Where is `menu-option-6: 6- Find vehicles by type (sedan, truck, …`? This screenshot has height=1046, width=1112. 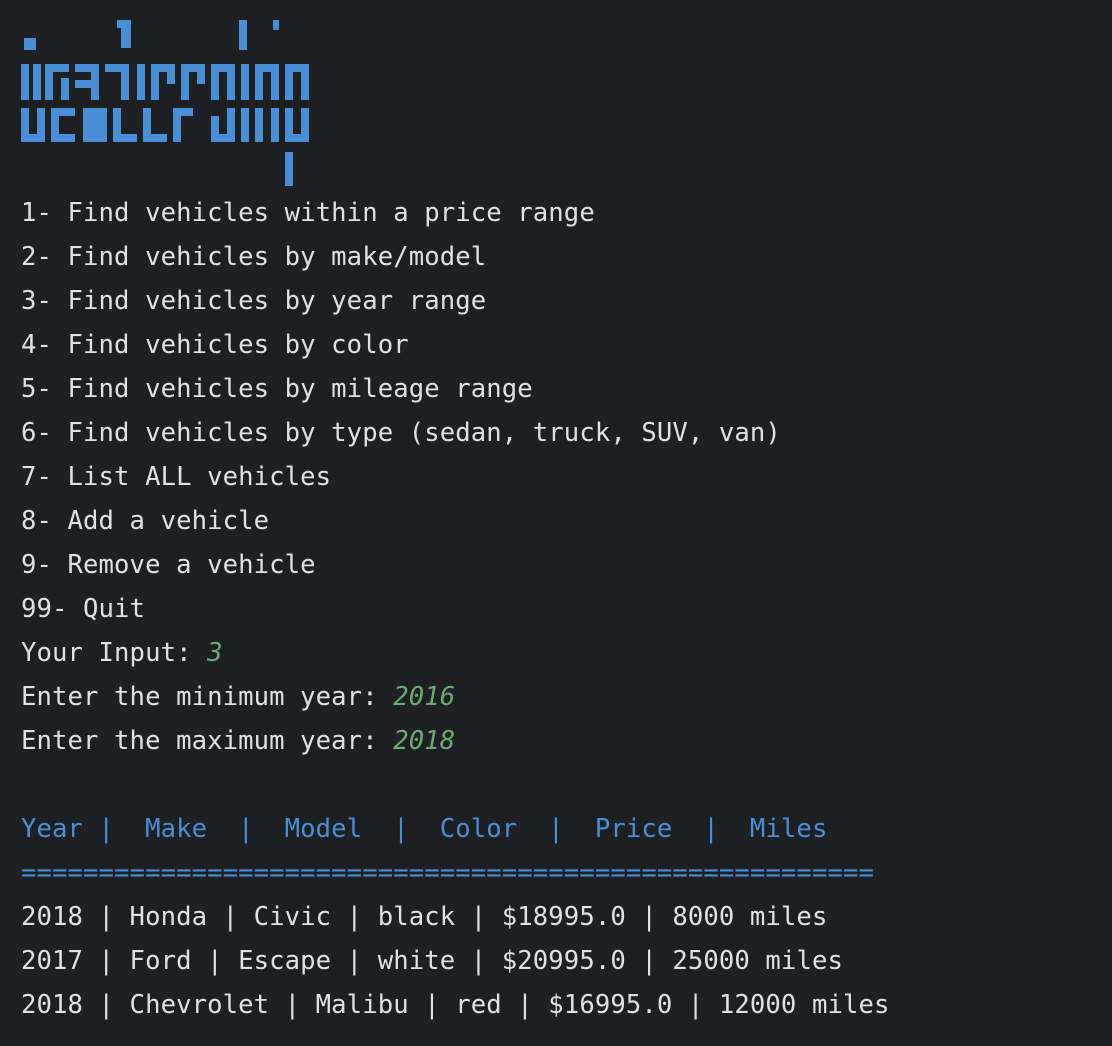 menu-option-6: 6- Find vehicles by type (sedan, truck, … is located at coordinates (401, 433).